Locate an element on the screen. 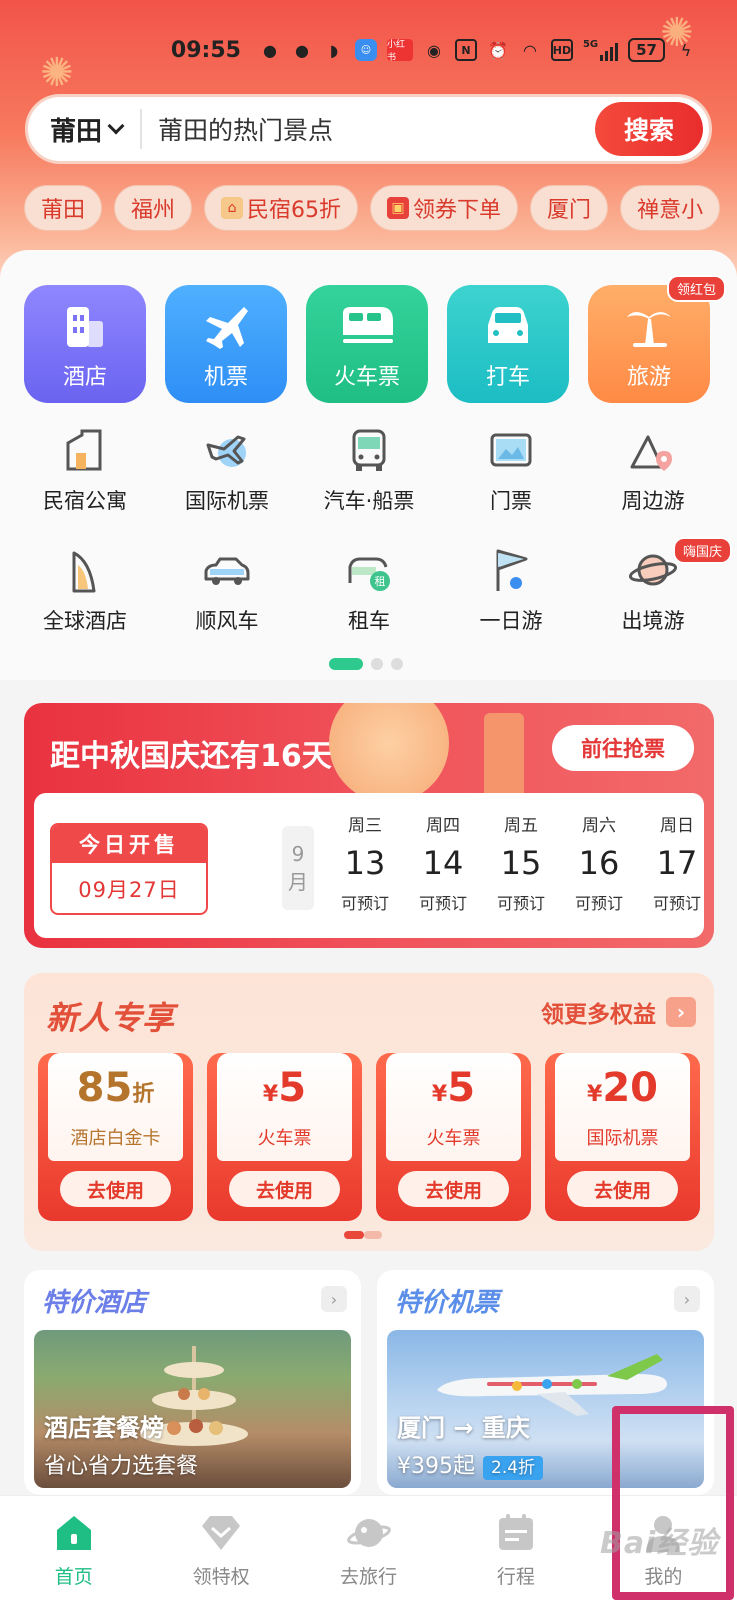 The height and width of the screenshot is (1600, 737). quick-tag: 厦门 is located at coordinates (569, 208).